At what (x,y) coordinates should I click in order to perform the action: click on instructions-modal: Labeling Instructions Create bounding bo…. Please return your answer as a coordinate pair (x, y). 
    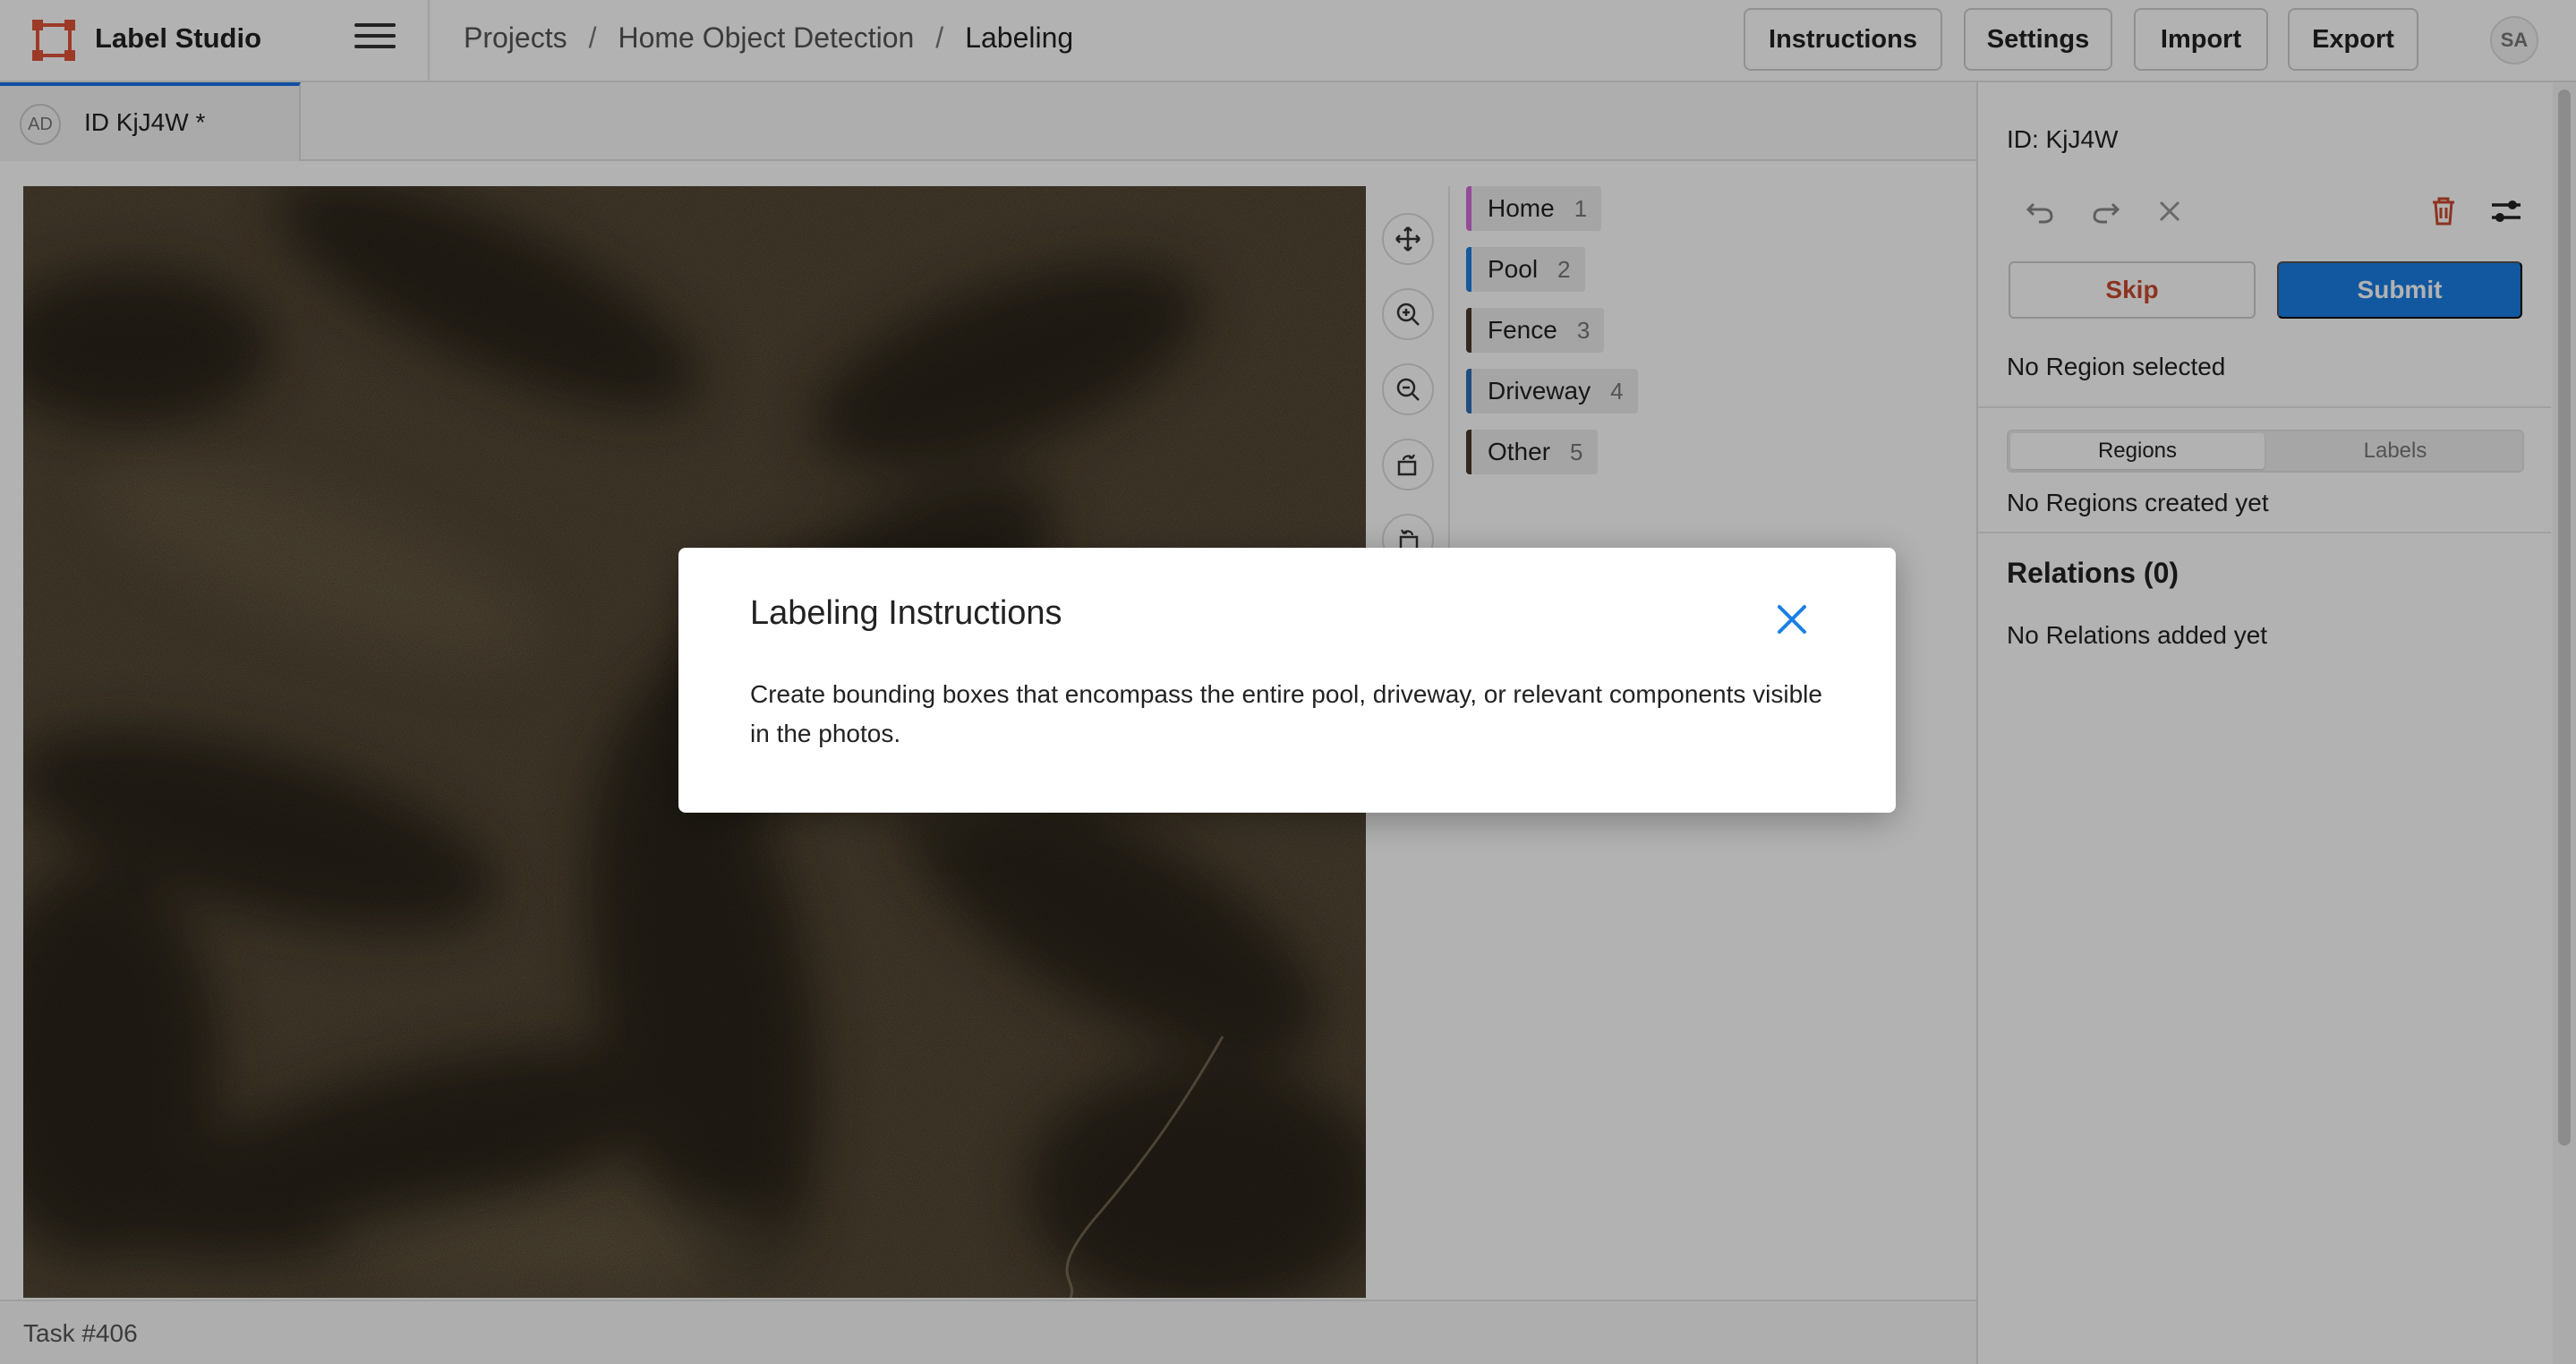
    Looking at the image, I should click on (1287, 680).